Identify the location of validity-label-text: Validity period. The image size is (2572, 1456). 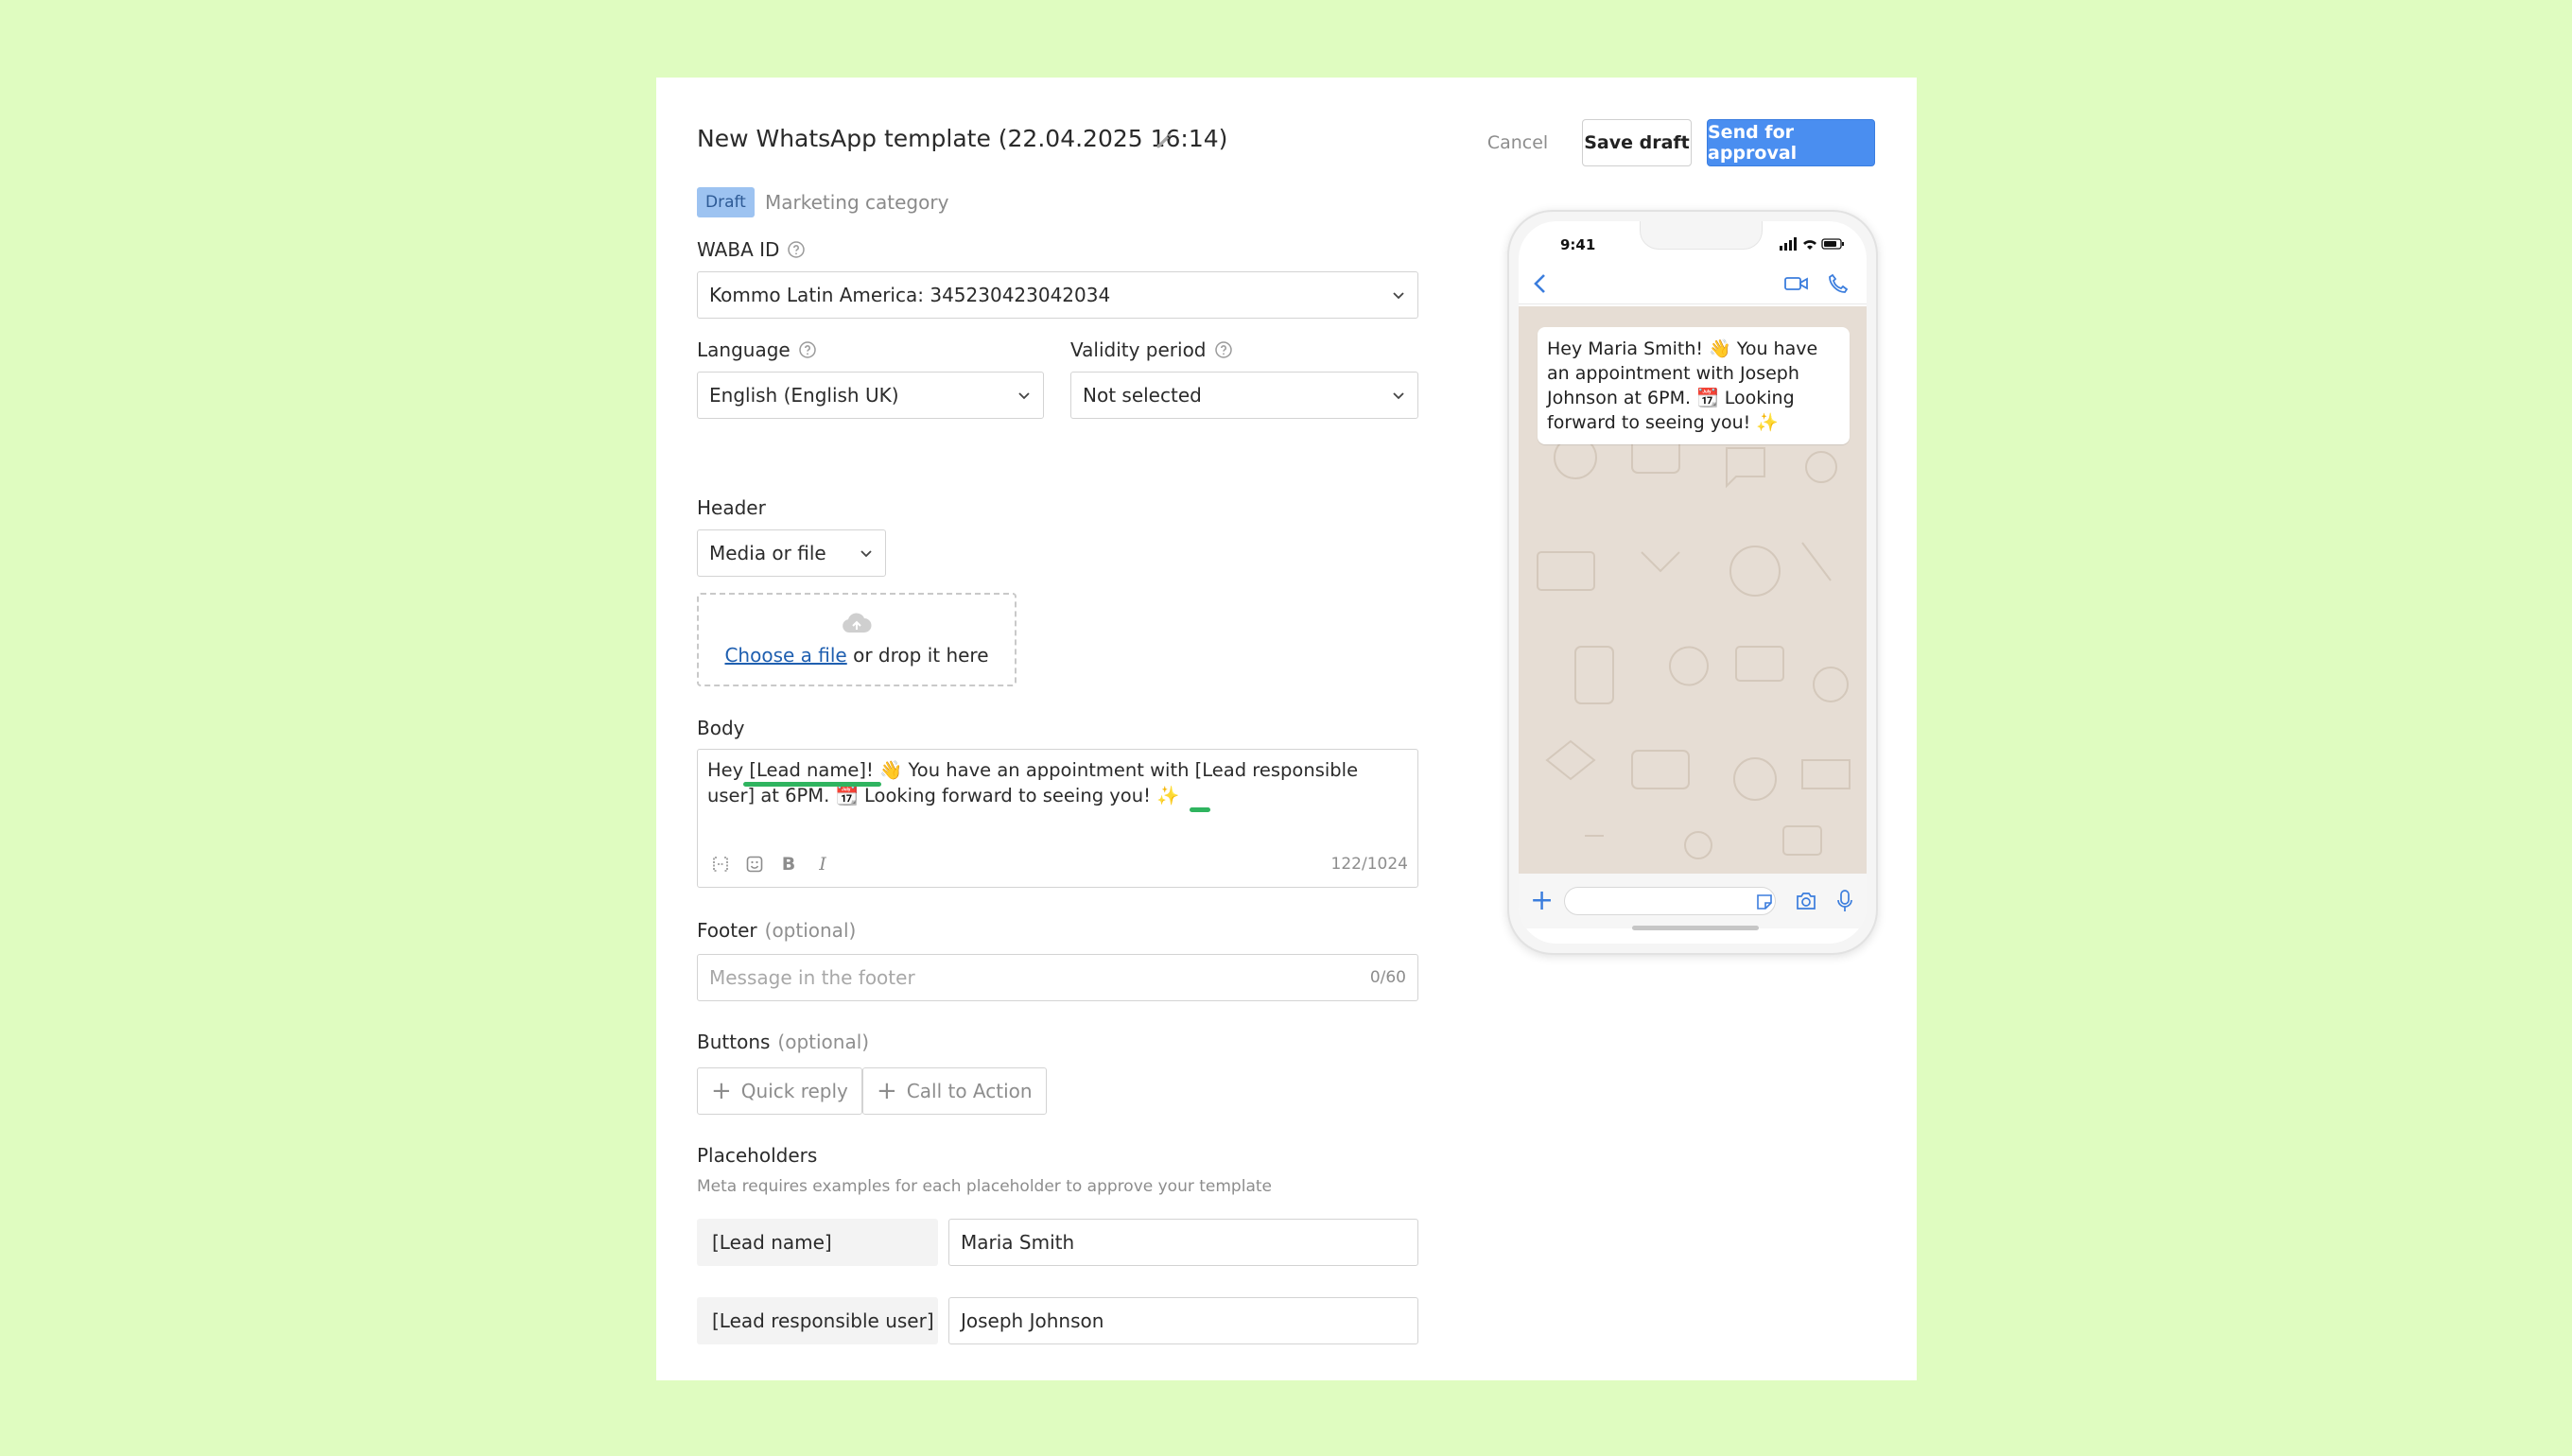
(1138, 349).